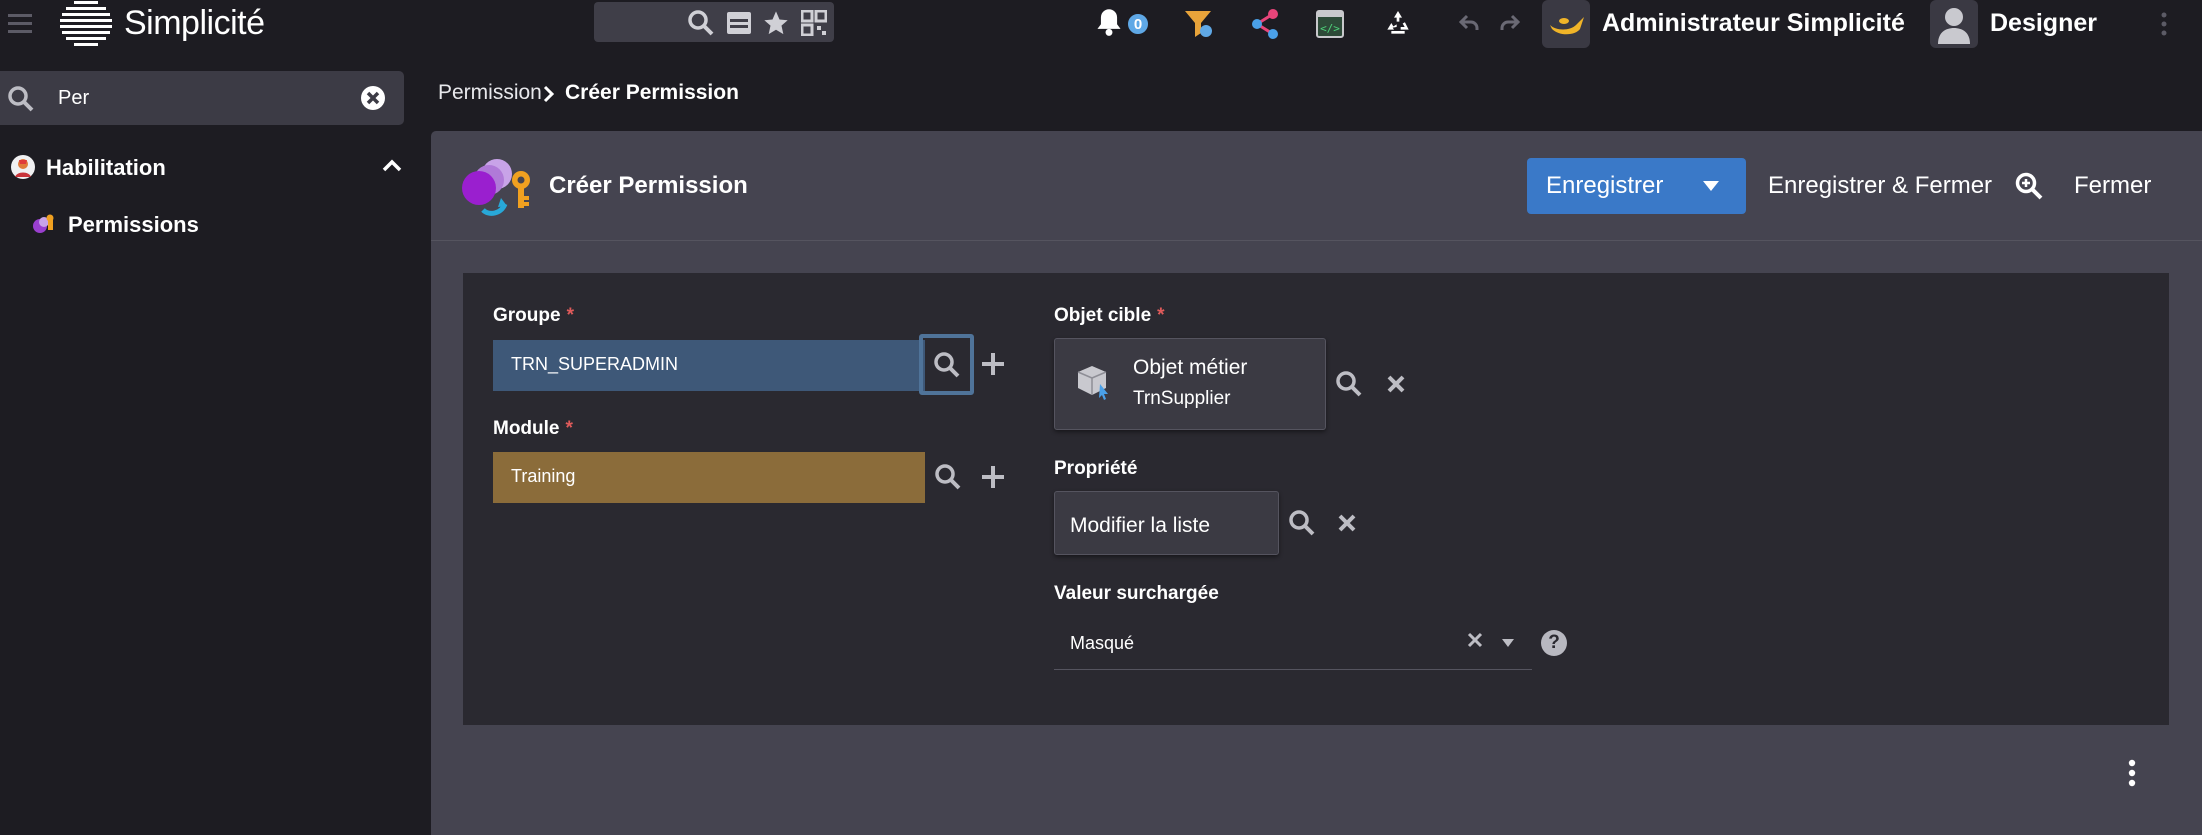 This screenshot has height=835, width=2202. I want to click on valeur-surchargee-value: Masqué, so click(1102, 643).